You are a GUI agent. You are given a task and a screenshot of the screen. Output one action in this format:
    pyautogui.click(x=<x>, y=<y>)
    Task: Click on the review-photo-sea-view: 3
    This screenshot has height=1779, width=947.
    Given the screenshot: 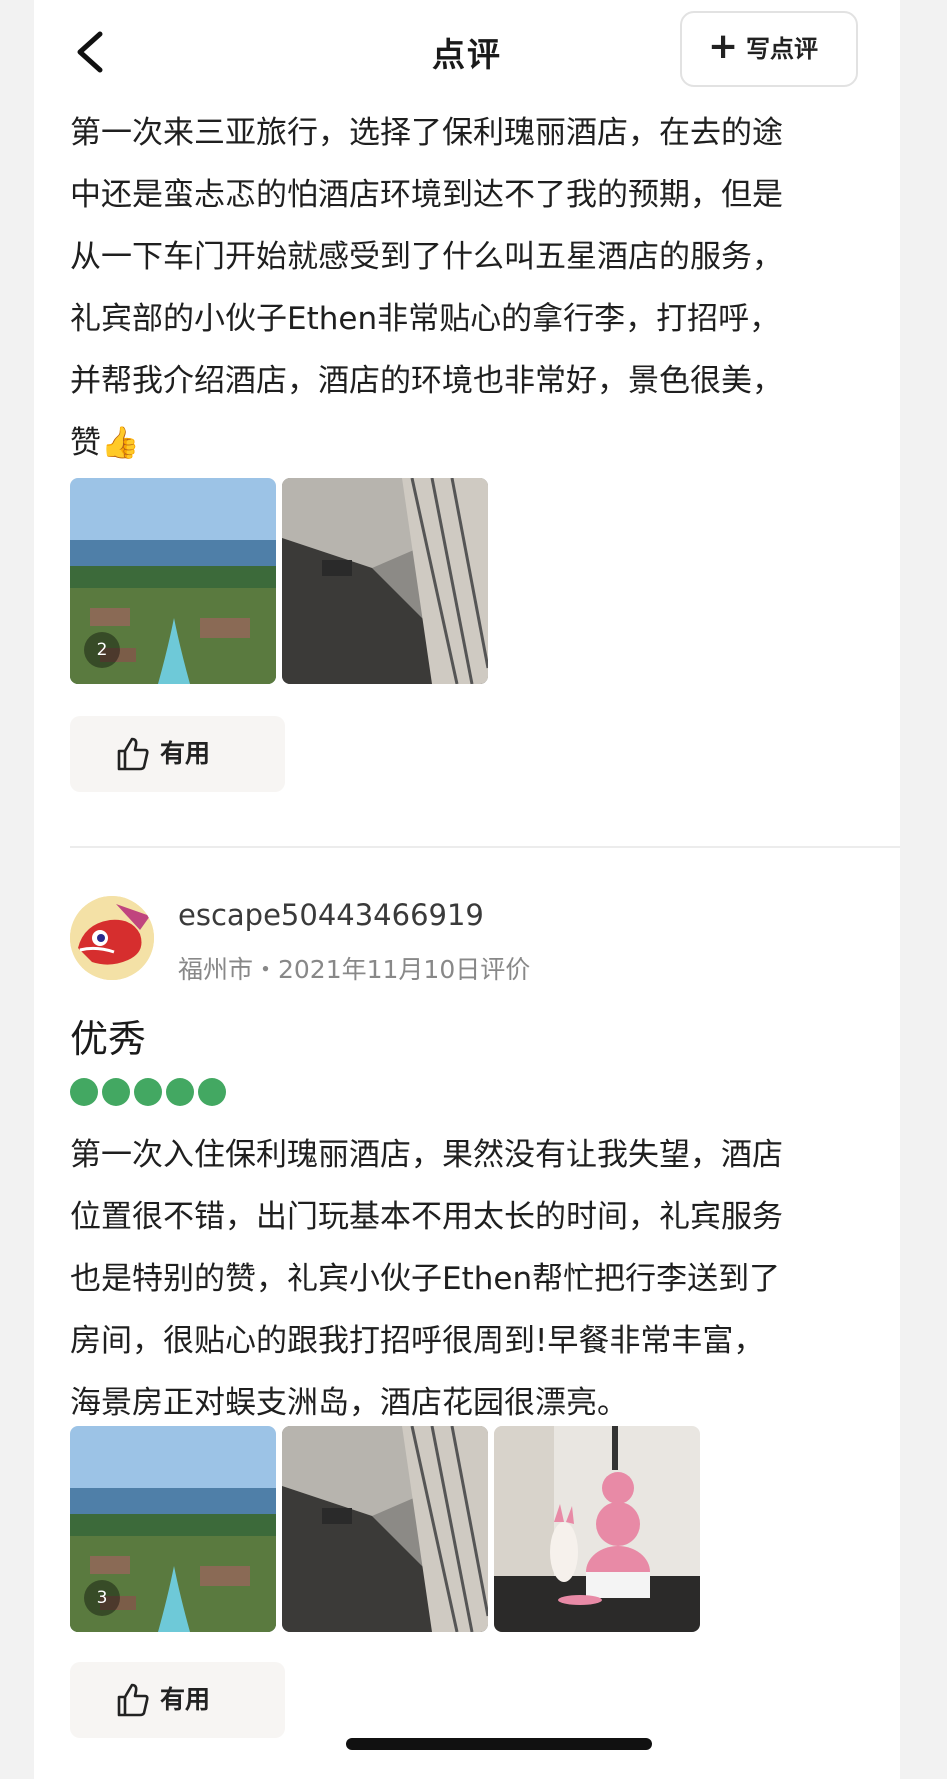 What is the action you would take?
    pyautogui.click(x=173, y=1529)
    